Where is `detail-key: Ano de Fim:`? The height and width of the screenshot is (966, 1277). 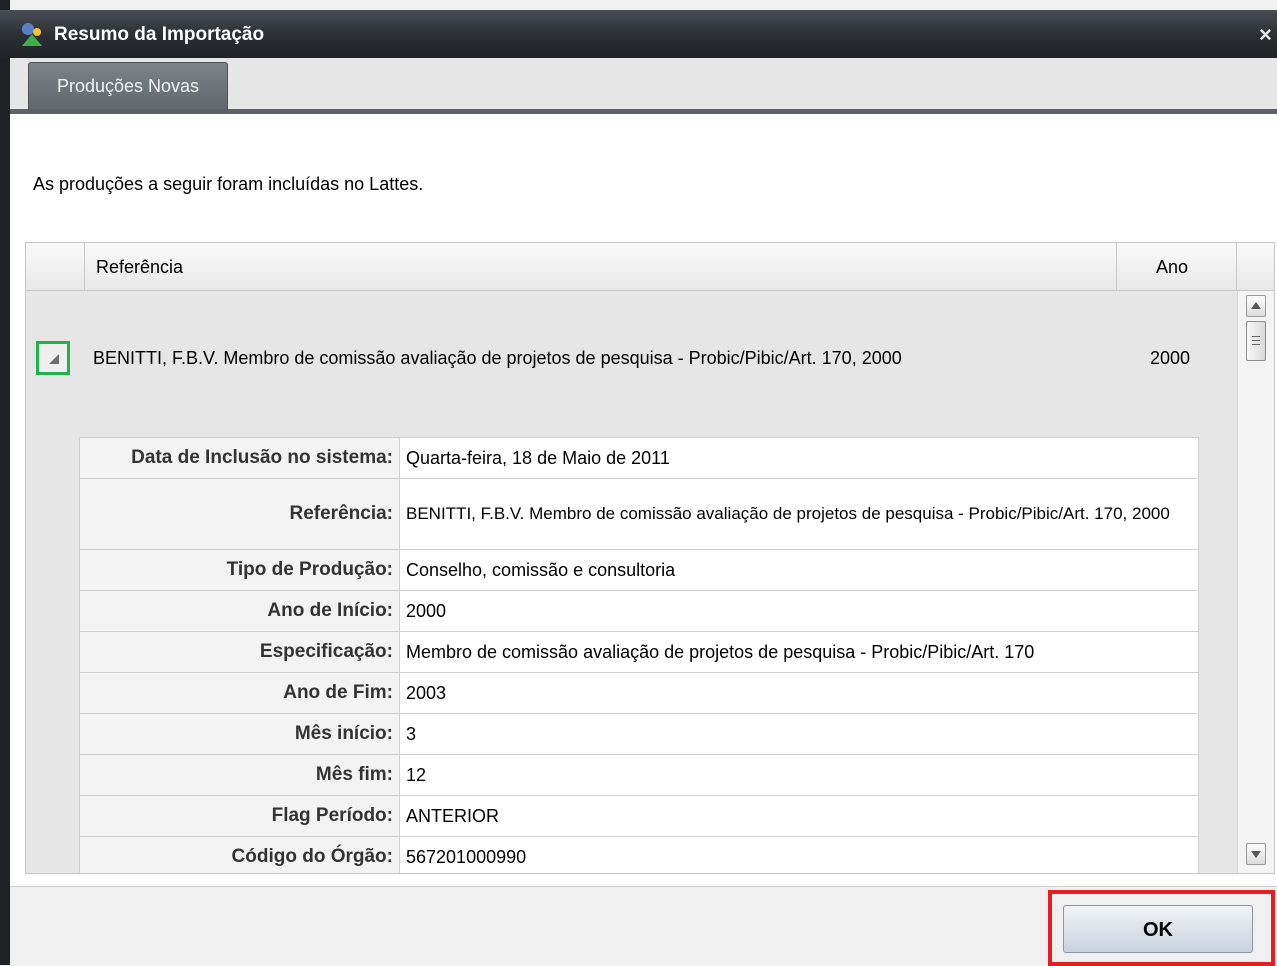
detail-key: Ano de Fim: is located at coordinates (239, 693).